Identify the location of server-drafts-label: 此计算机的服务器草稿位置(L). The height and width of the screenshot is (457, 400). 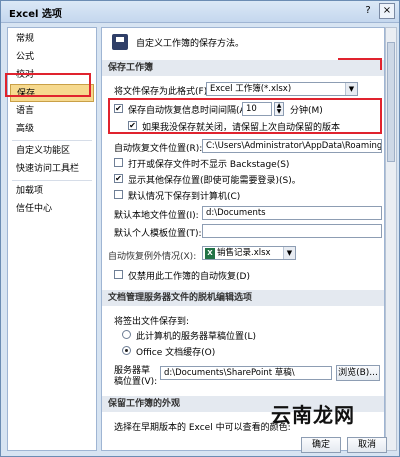
(196, 337).